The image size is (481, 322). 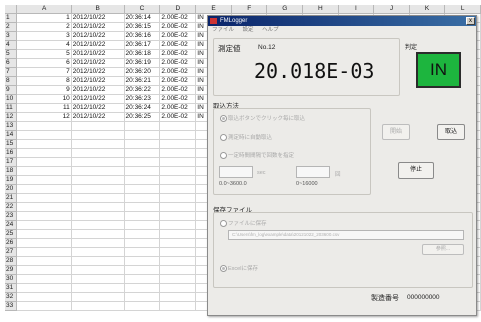 What do you see at coordinates (44, 27) in the screenshot?
I see `cell: 2` at bounding box center [44, 27].